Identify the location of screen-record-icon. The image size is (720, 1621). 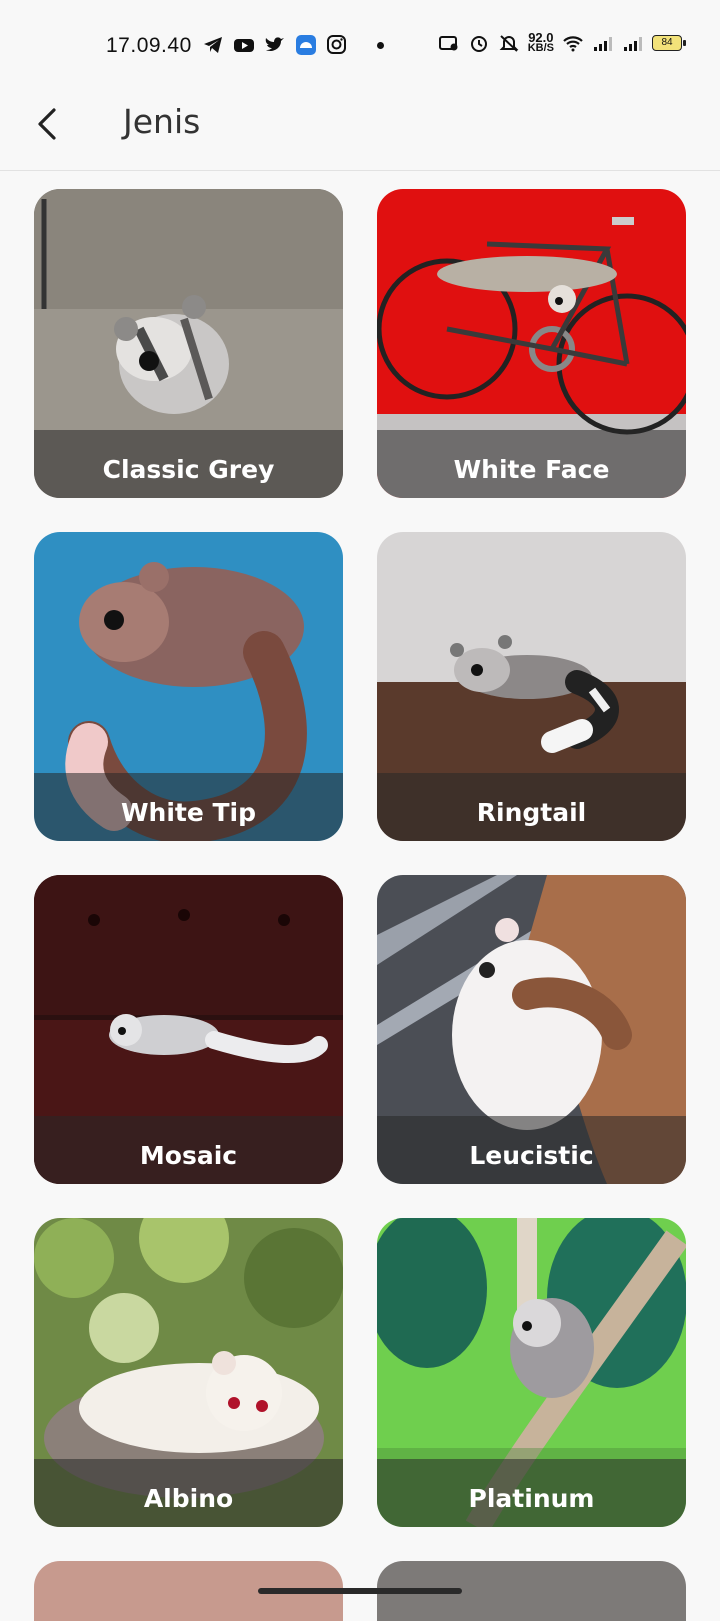
(448, 43).